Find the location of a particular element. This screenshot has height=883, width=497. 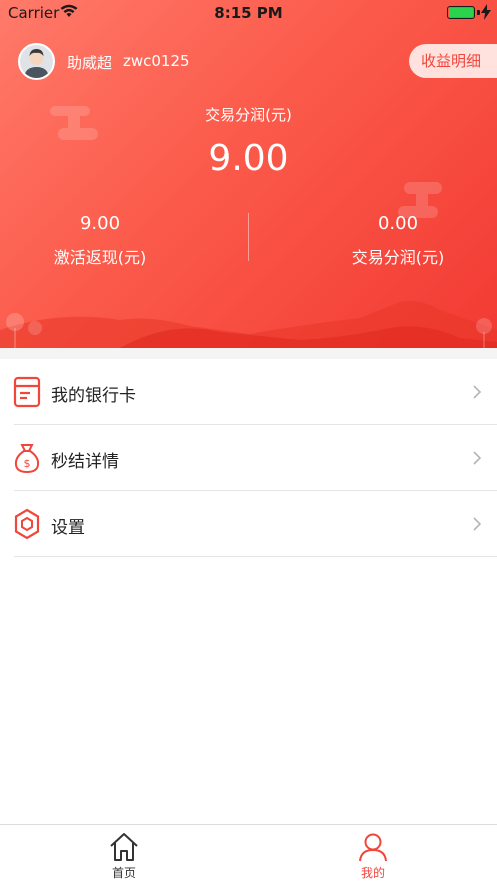

clock-time: 8:15 PM is located at coordinates (248, 13).